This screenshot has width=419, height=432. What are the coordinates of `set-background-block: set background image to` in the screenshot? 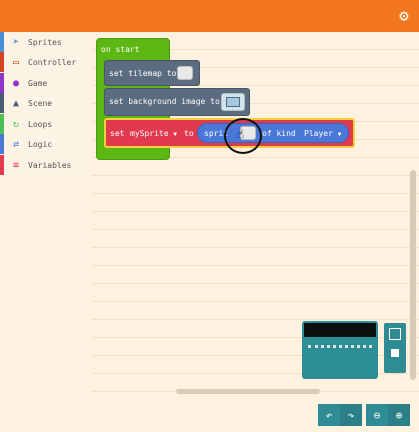 It's located at (177, 102).